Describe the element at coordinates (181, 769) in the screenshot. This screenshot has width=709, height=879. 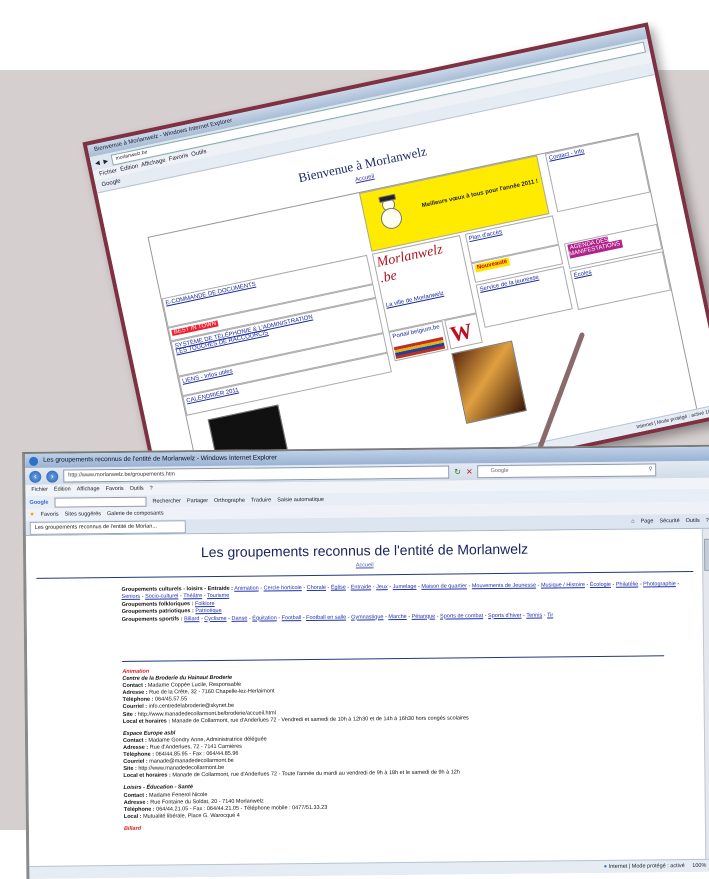
I see `detail-value: http://www.manadedecollarmont.be` at that location.